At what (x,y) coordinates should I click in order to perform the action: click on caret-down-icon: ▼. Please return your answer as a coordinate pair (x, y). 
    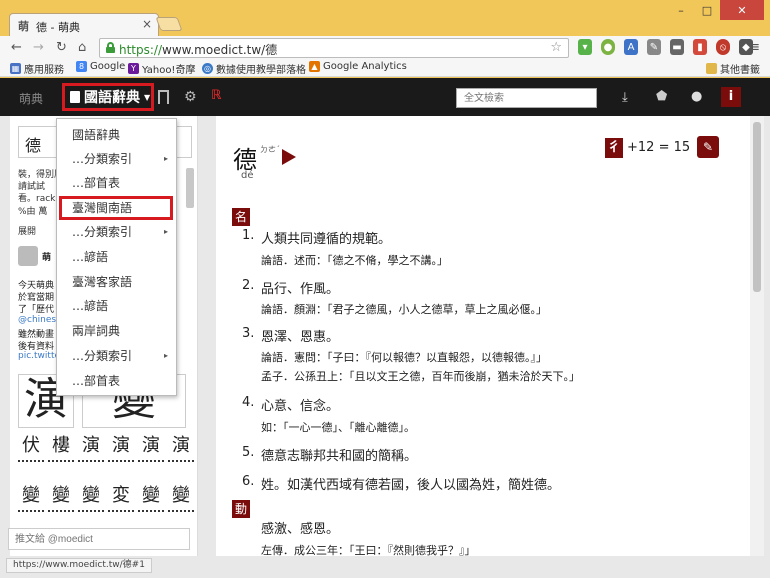
    Looking at the image, I should click on (147, 97).